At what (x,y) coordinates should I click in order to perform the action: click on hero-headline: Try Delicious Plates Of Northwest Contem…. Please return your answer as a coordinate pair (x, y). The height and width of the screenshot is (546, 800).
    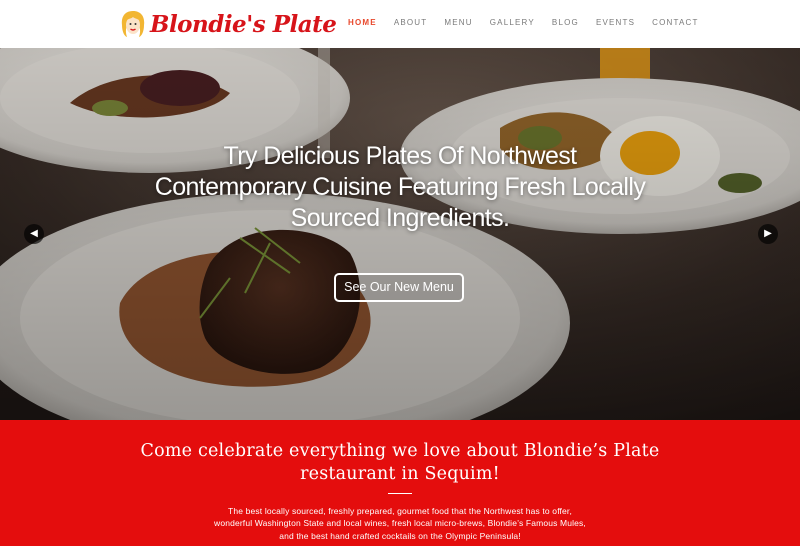
    Looking at the image, I should click on (400, 187).